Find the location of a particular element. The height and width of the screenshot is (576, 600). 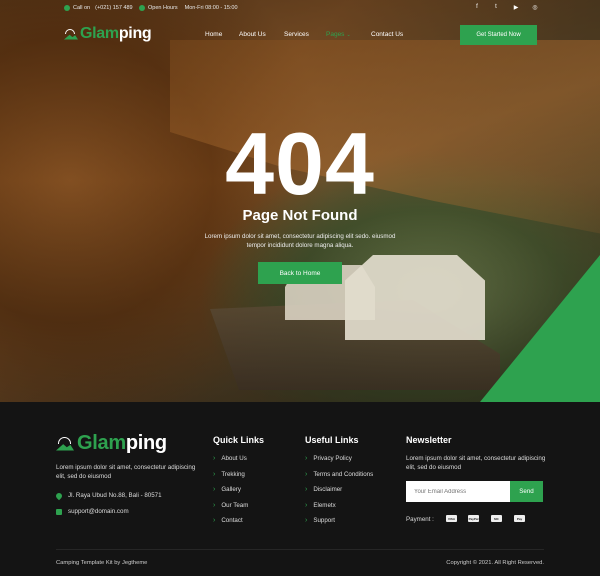

quick-link-label: Our Team is located at coordinates (235, 505).